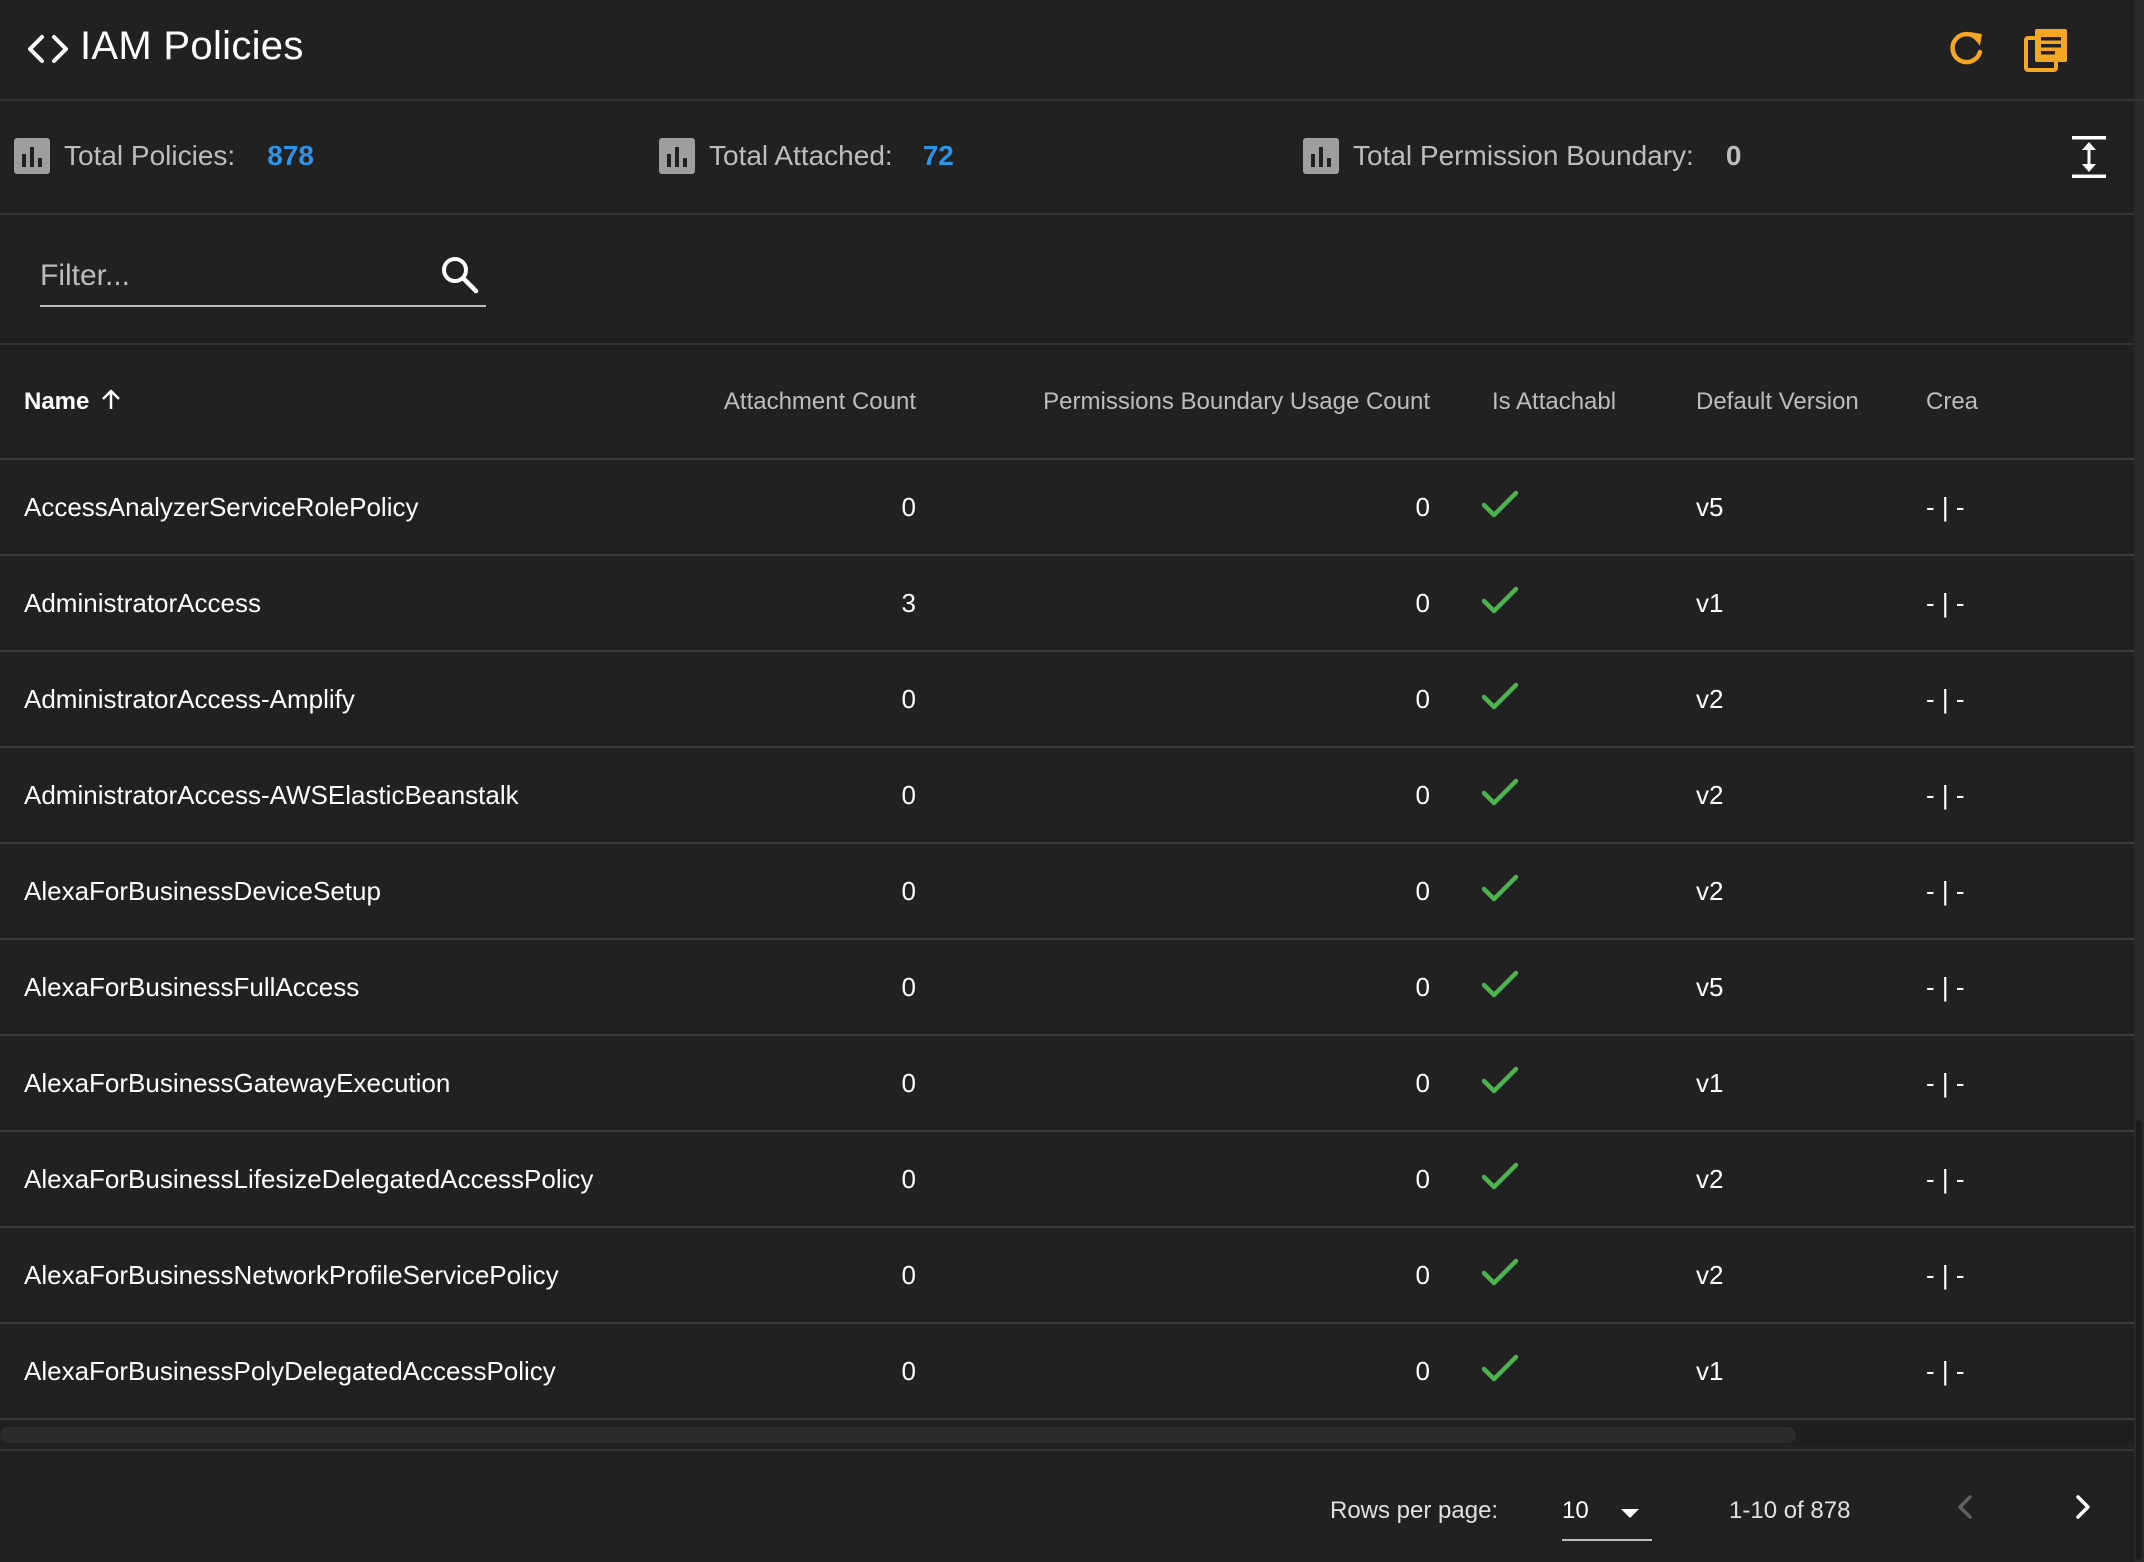 Image resolution: width=2144 pixels, height=1562 pixels. Describe the element at coordinates (2082, 1507) in the screenshot. I see `chevron-right-icon` at that location.